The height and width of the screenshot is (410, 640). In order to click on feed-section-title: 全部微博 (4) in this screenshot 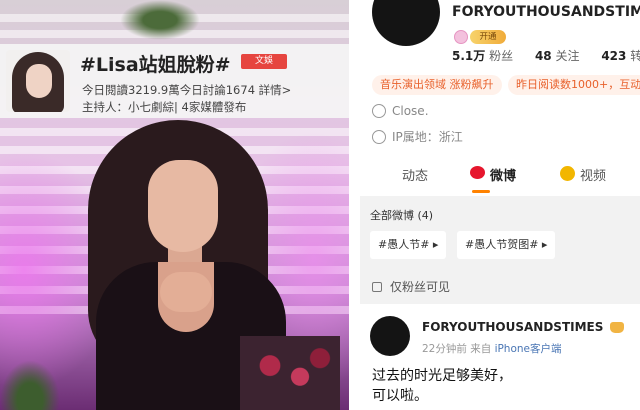, I will do `click(401, 215)`.